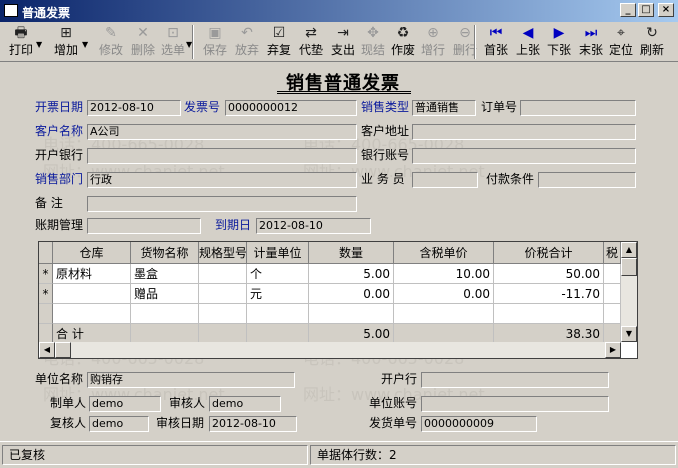  What do you see at coordinates (444, 314) in the screenshot?
I see `cell-unit-price` at bounding box center [444, 314].